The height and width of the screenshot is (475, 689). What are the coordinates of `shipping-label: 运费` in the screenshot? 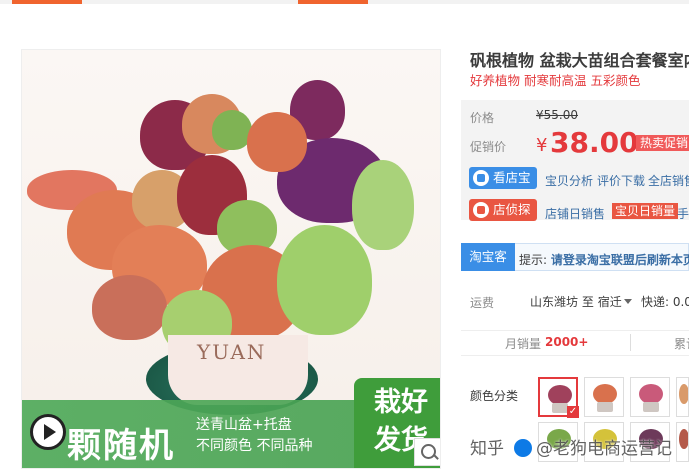 It's located at (482, 303).